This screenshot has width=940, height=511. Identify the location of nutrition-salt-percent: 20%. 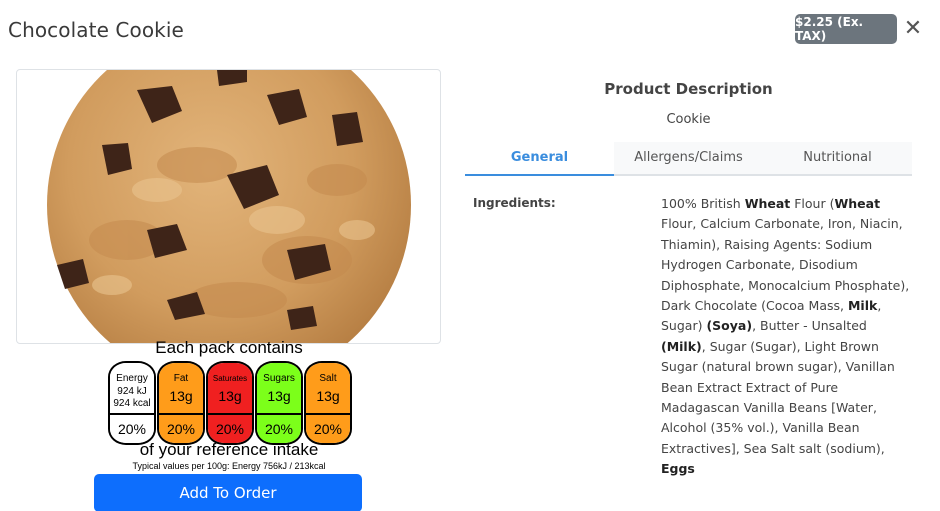
(328, 429).